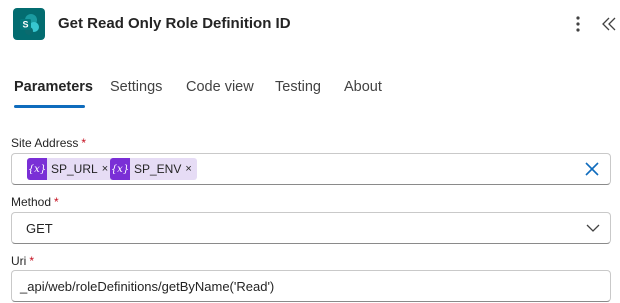  What do you see at coordinates (363, 87) in the screenshot?
I see `tab-about: About` at bounding box center [363, 87].